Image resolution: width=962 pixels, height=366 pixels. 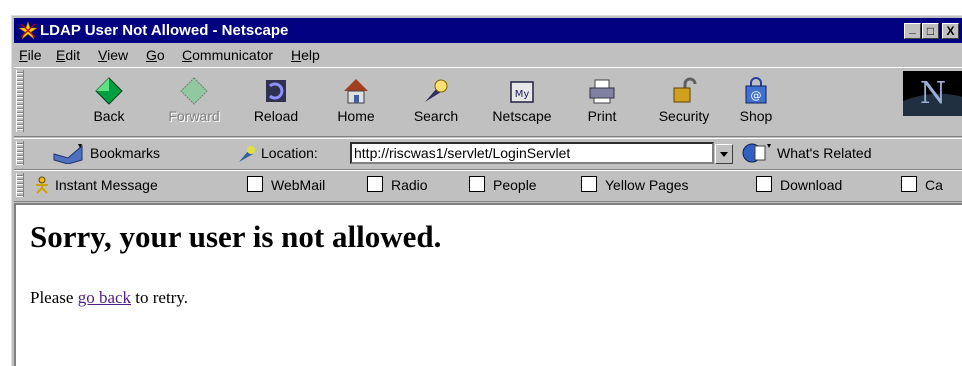 I want to click on menu-view: View, so click(x=113, y=55).